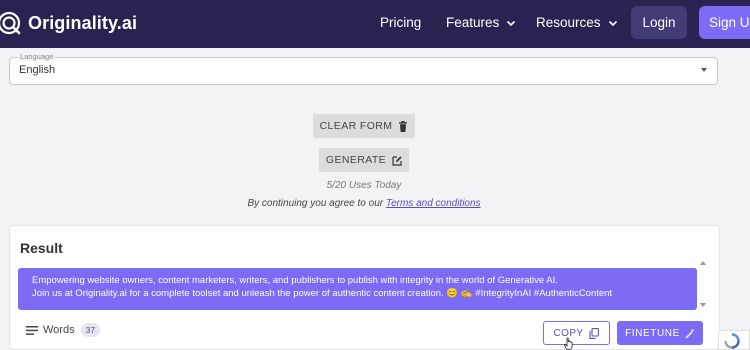  What do you see at coordinates (363, 71) in the screenshot?
I see `language-select` at bounding box center [363, 71].